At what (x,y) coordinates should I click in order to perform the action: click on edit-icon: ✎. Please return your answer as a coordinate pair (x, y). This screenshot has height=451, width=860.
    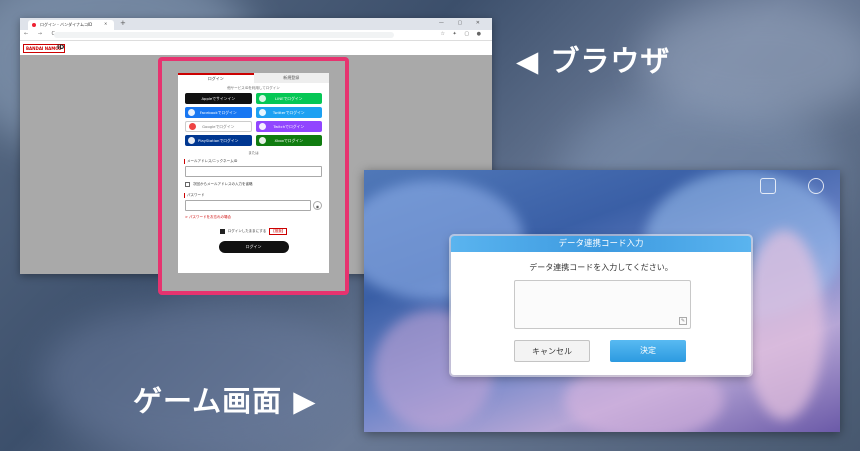
    Looking at the image, I should click on (683, 321).